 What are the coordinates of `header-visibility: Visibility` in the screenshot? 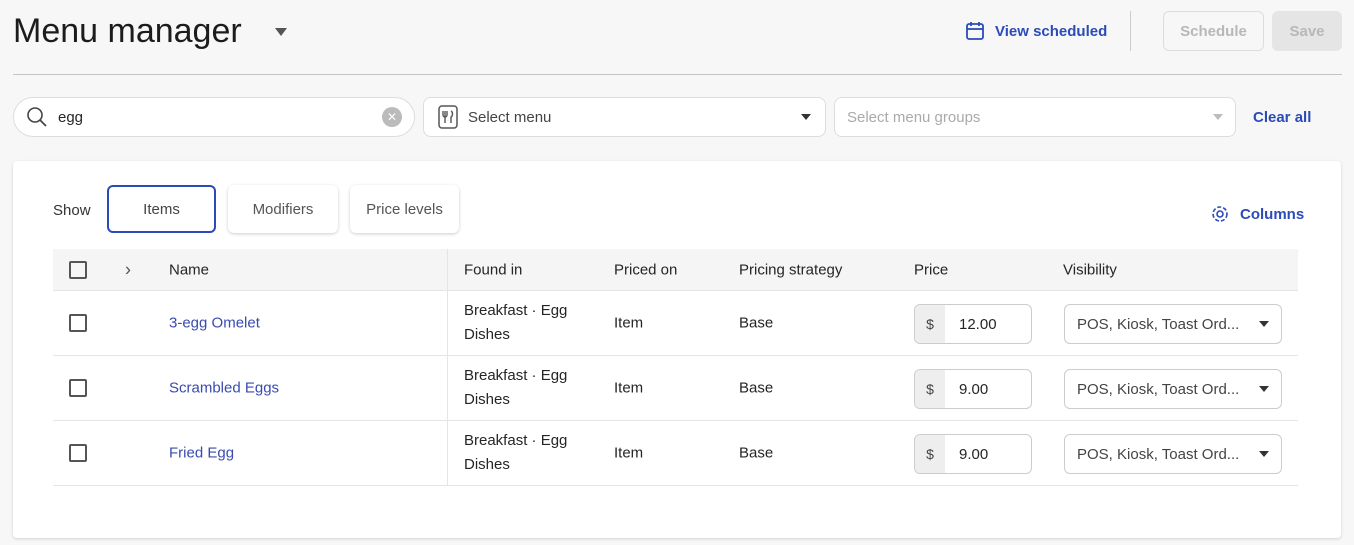 It's located at (1090, 269).